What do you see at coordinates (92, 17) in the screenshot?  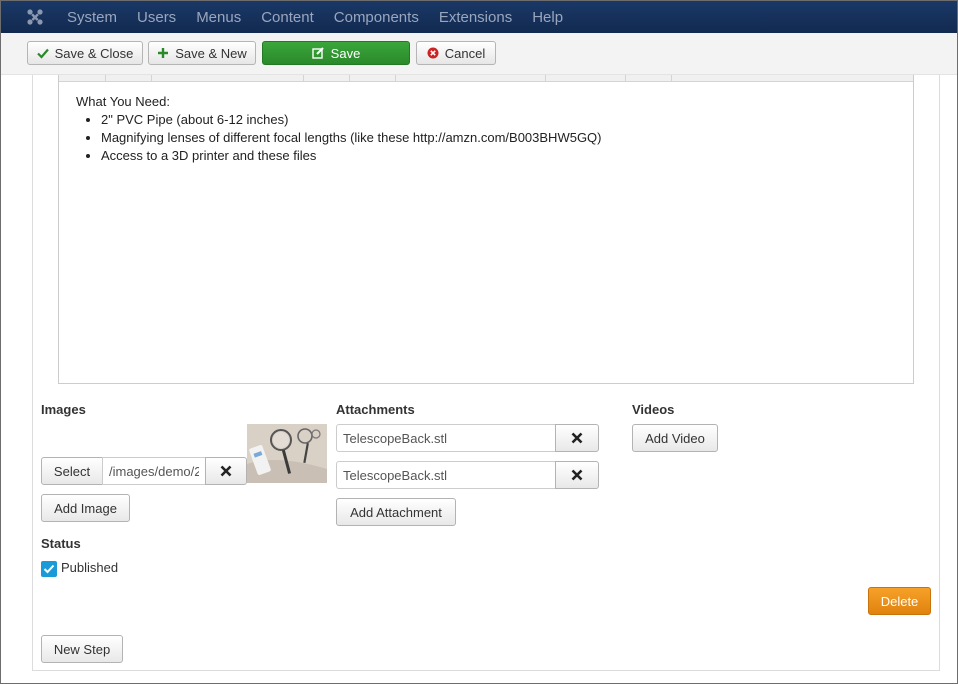 I see `menu-system: System` at bounding box center [92, 17].